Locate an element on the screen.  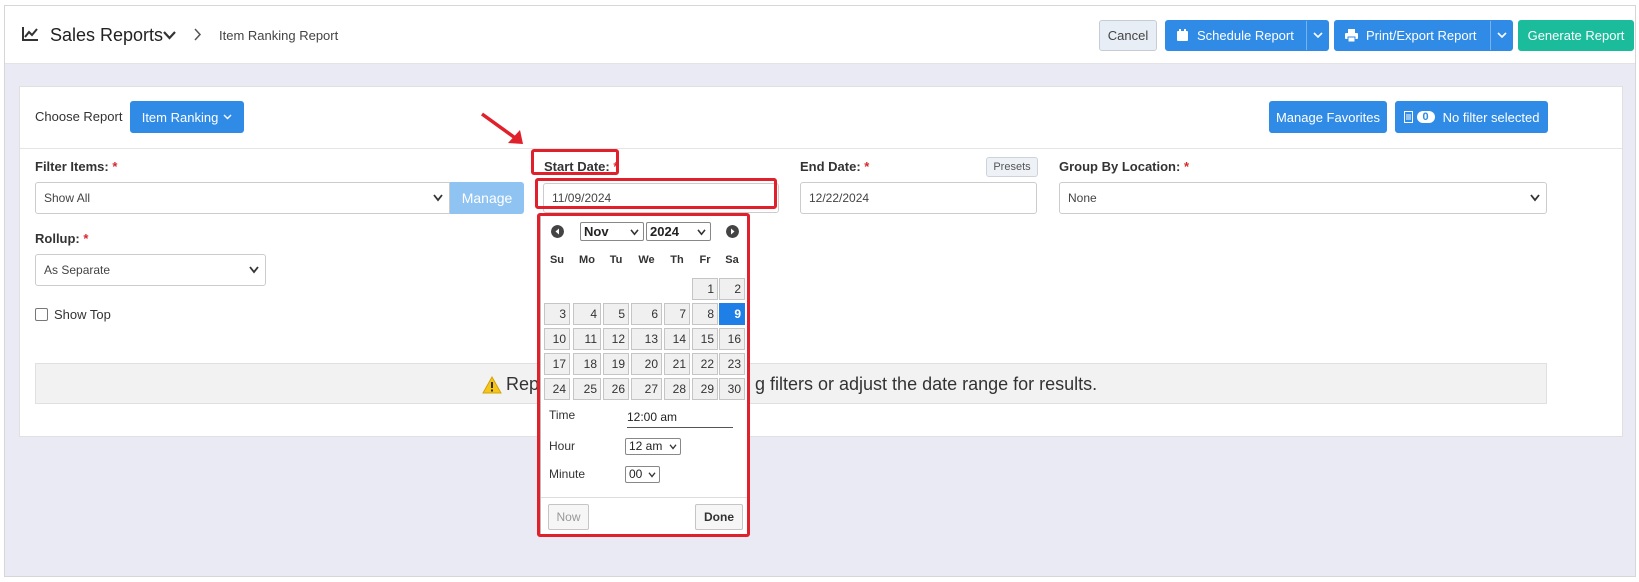
day-cell: 8 is located at coordinates (705, 314).